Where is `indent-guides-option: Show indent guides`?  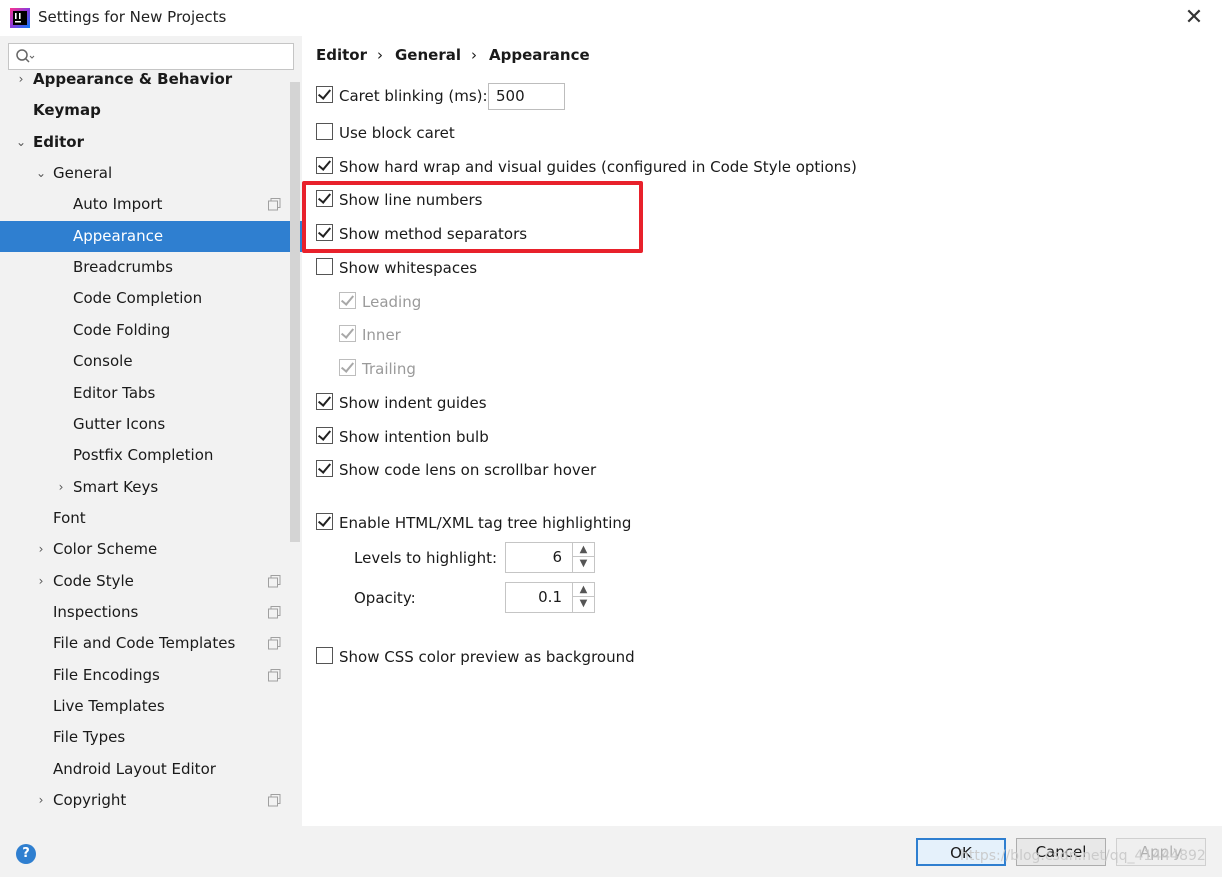 indent-guides-option: Show indent guides is located at coordinates (401, 403).